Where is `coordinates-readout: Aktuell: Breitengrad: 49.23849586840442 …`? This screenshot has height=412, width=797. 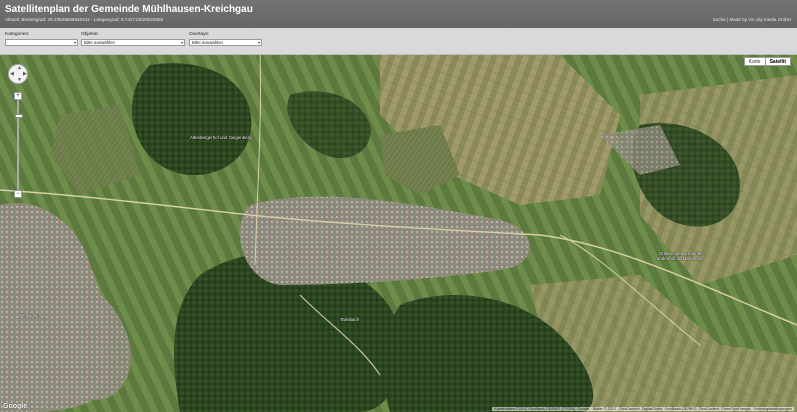
coordinates-readout: Aktuell: Breitengrad: 49.23849586840442 … is located at coordinates (84, 19).